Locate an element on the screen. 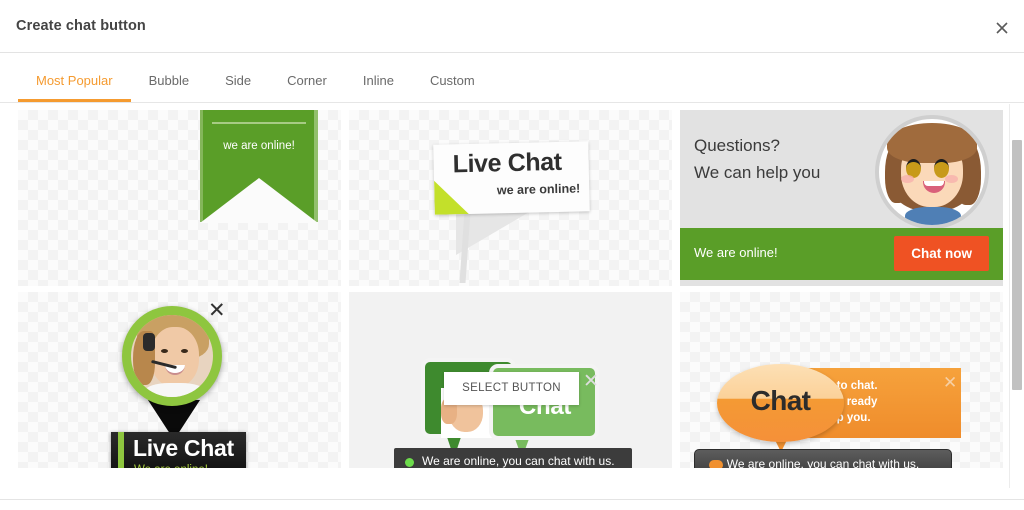 The height and width of the screenshot is (510, 1024). select-button-overlay: SELECT BUTTON is located at coordinates (511, 388).